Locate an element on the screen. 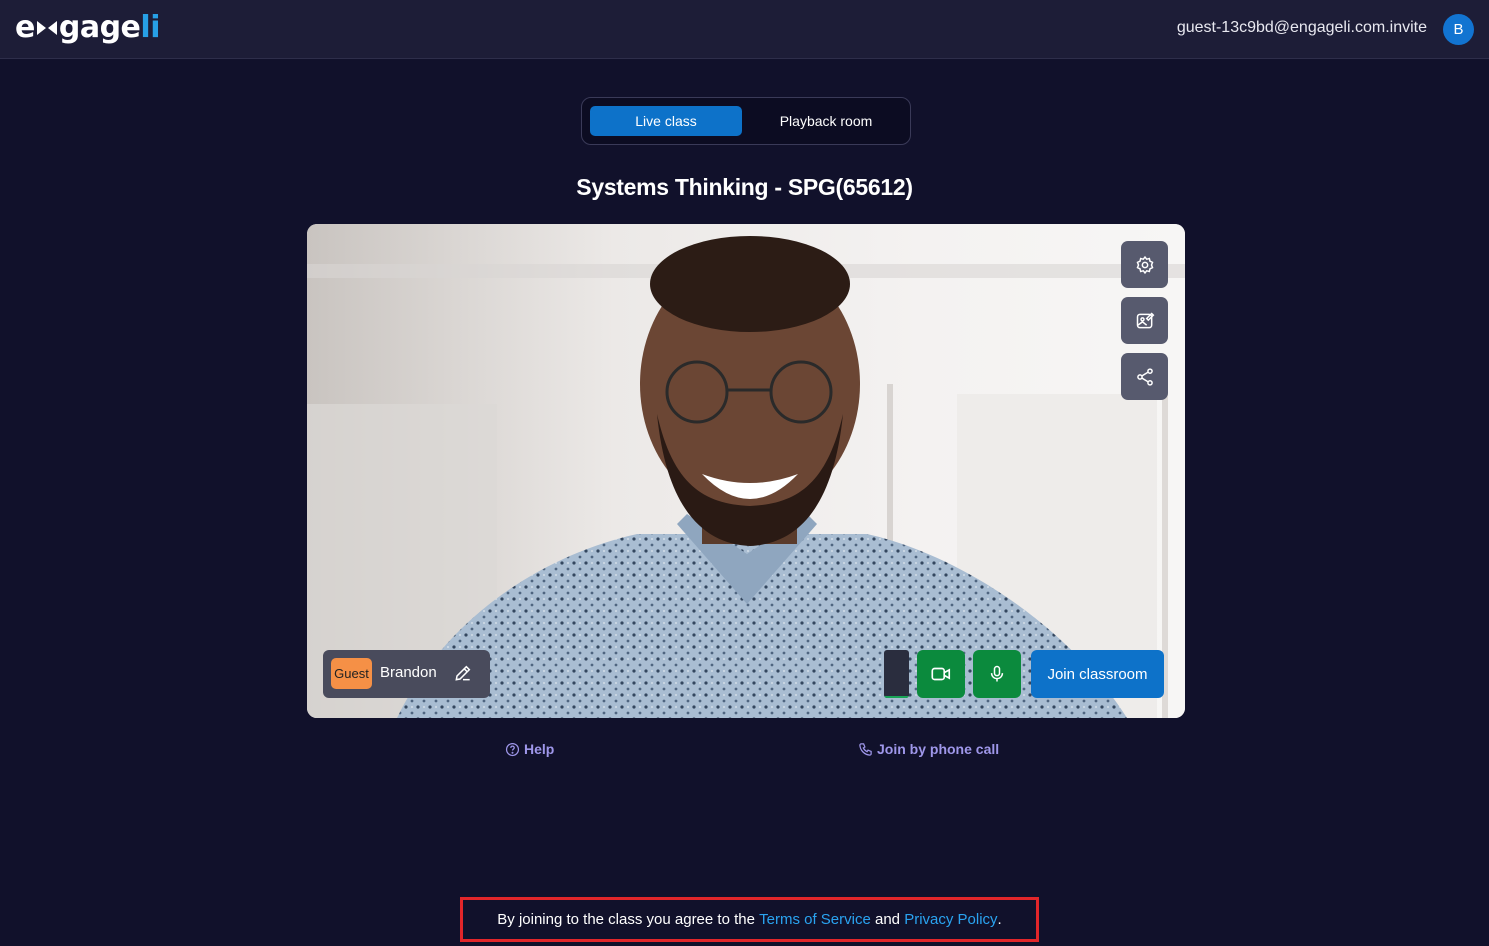  gear-icon is located at coordinates (1144, 264).